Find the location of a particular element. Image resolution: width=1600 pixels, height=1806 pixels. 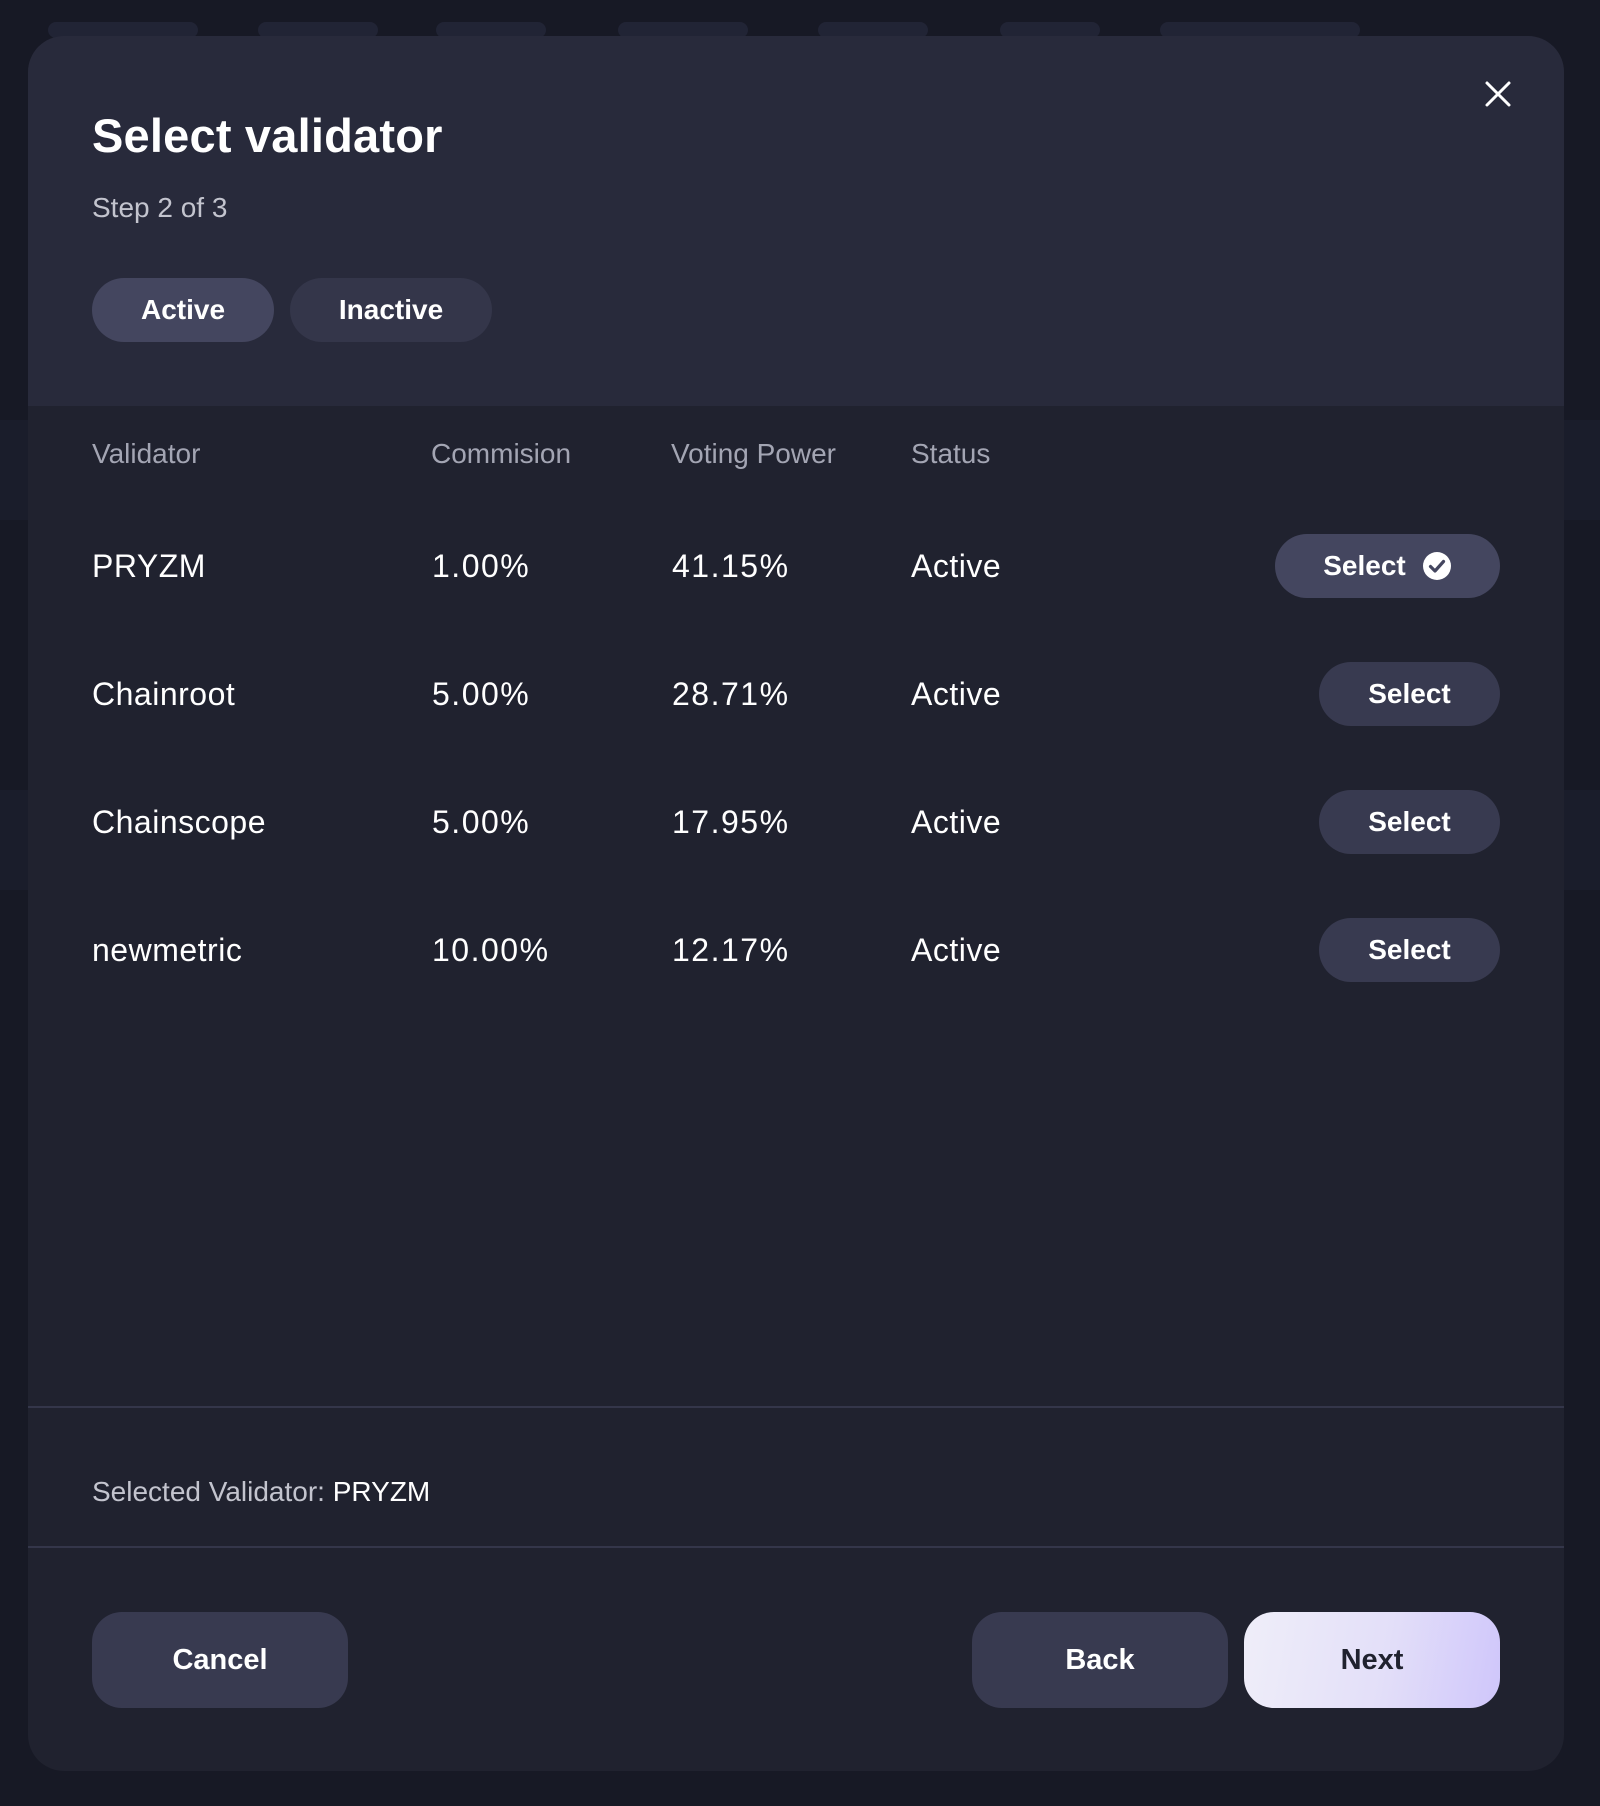

column-header-status: Status is located at coordinates (951, 453).